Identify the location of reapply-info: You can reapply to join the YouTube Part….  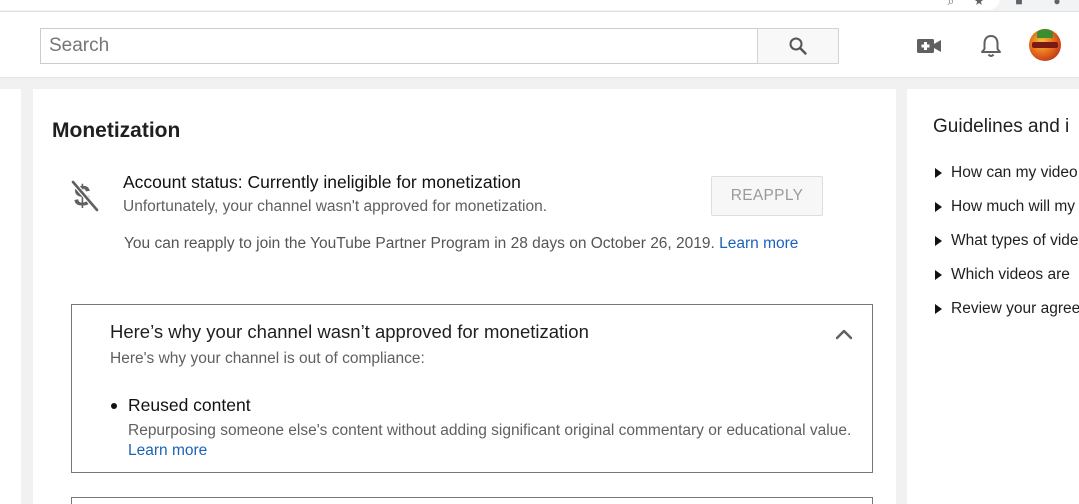
(461, 244).